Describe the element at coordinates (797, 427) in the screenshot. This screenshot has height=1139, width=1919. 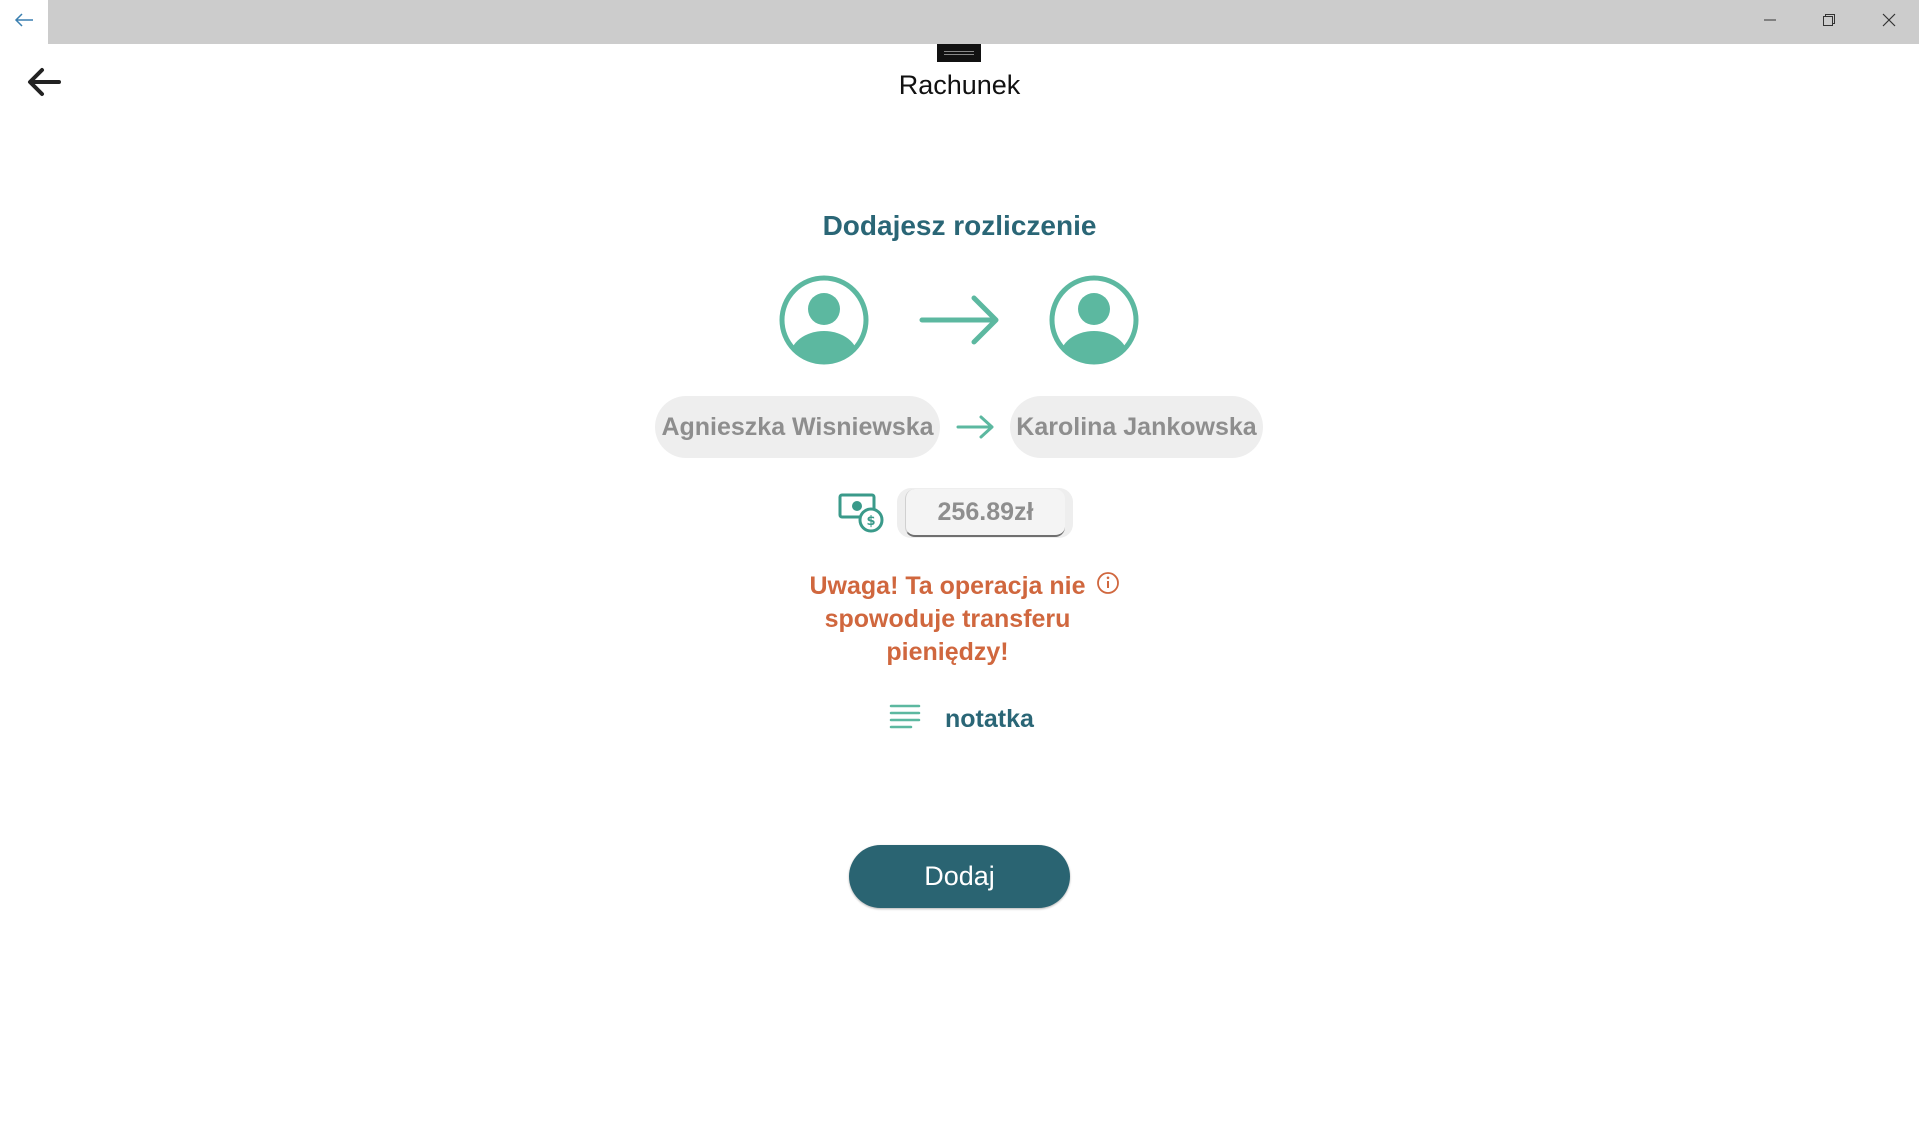
I see `payer-selector: Agnieszka Wisniewska` at that location.